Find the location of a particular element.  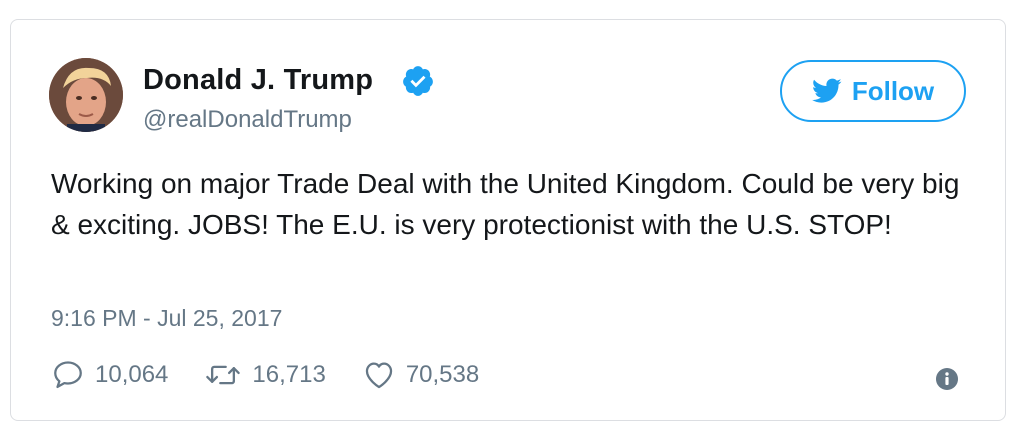

tweet-timestamp: 9:16 PM - Jul 25, 2017 is located at coordinates (166, 318).